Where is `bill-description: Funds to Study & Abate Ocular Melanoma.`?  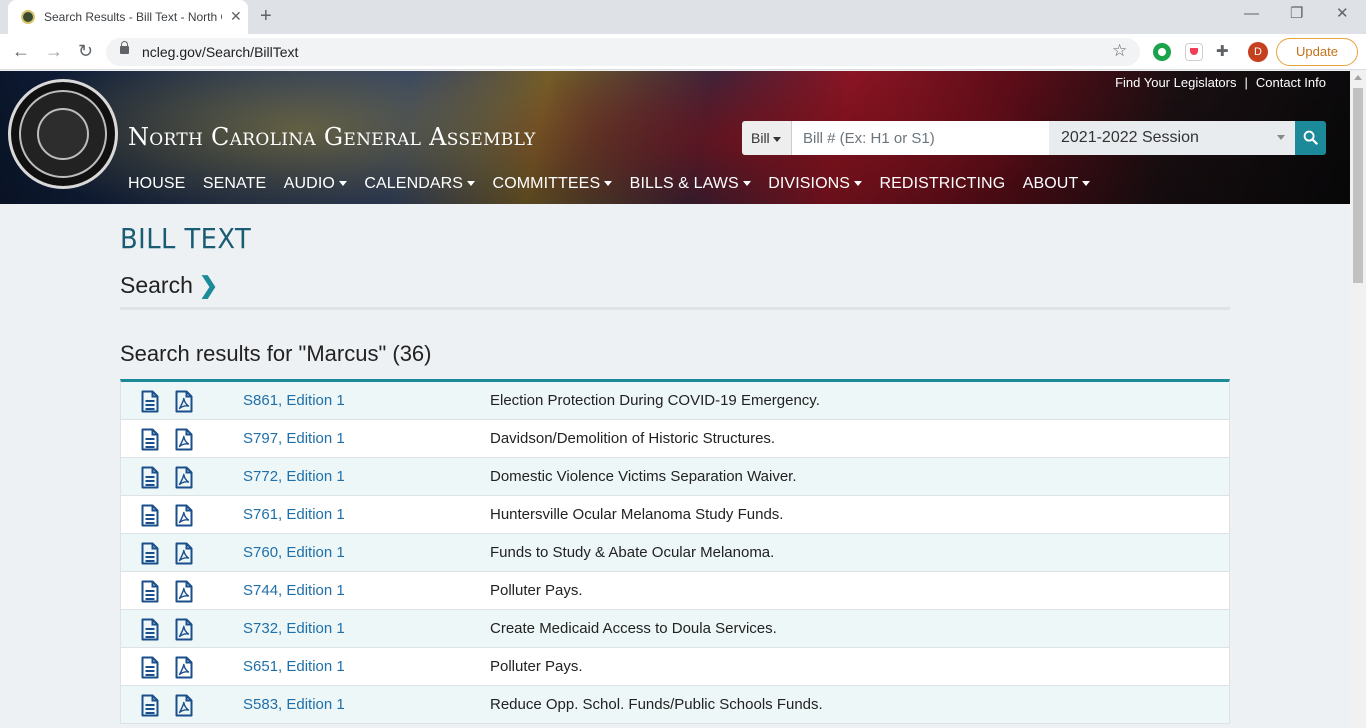
bill-description: Funds to Study & Abate Ocular Melanoma. is located at coordinates (632, 552).